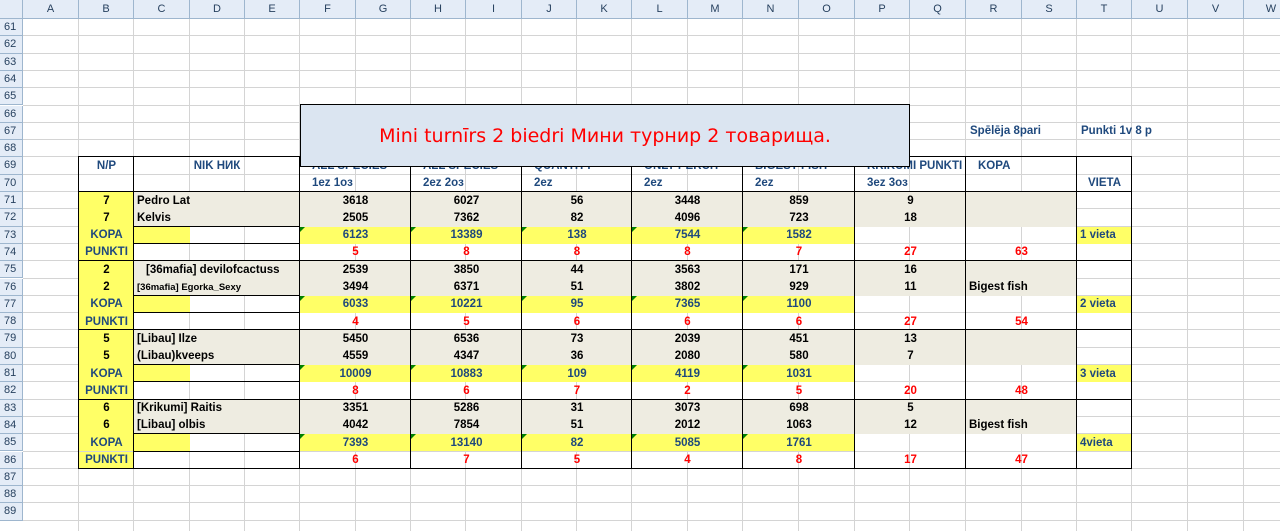 This screenshot has width=1280, height=531. I want to click on select-all-corner, so click(11, 9).